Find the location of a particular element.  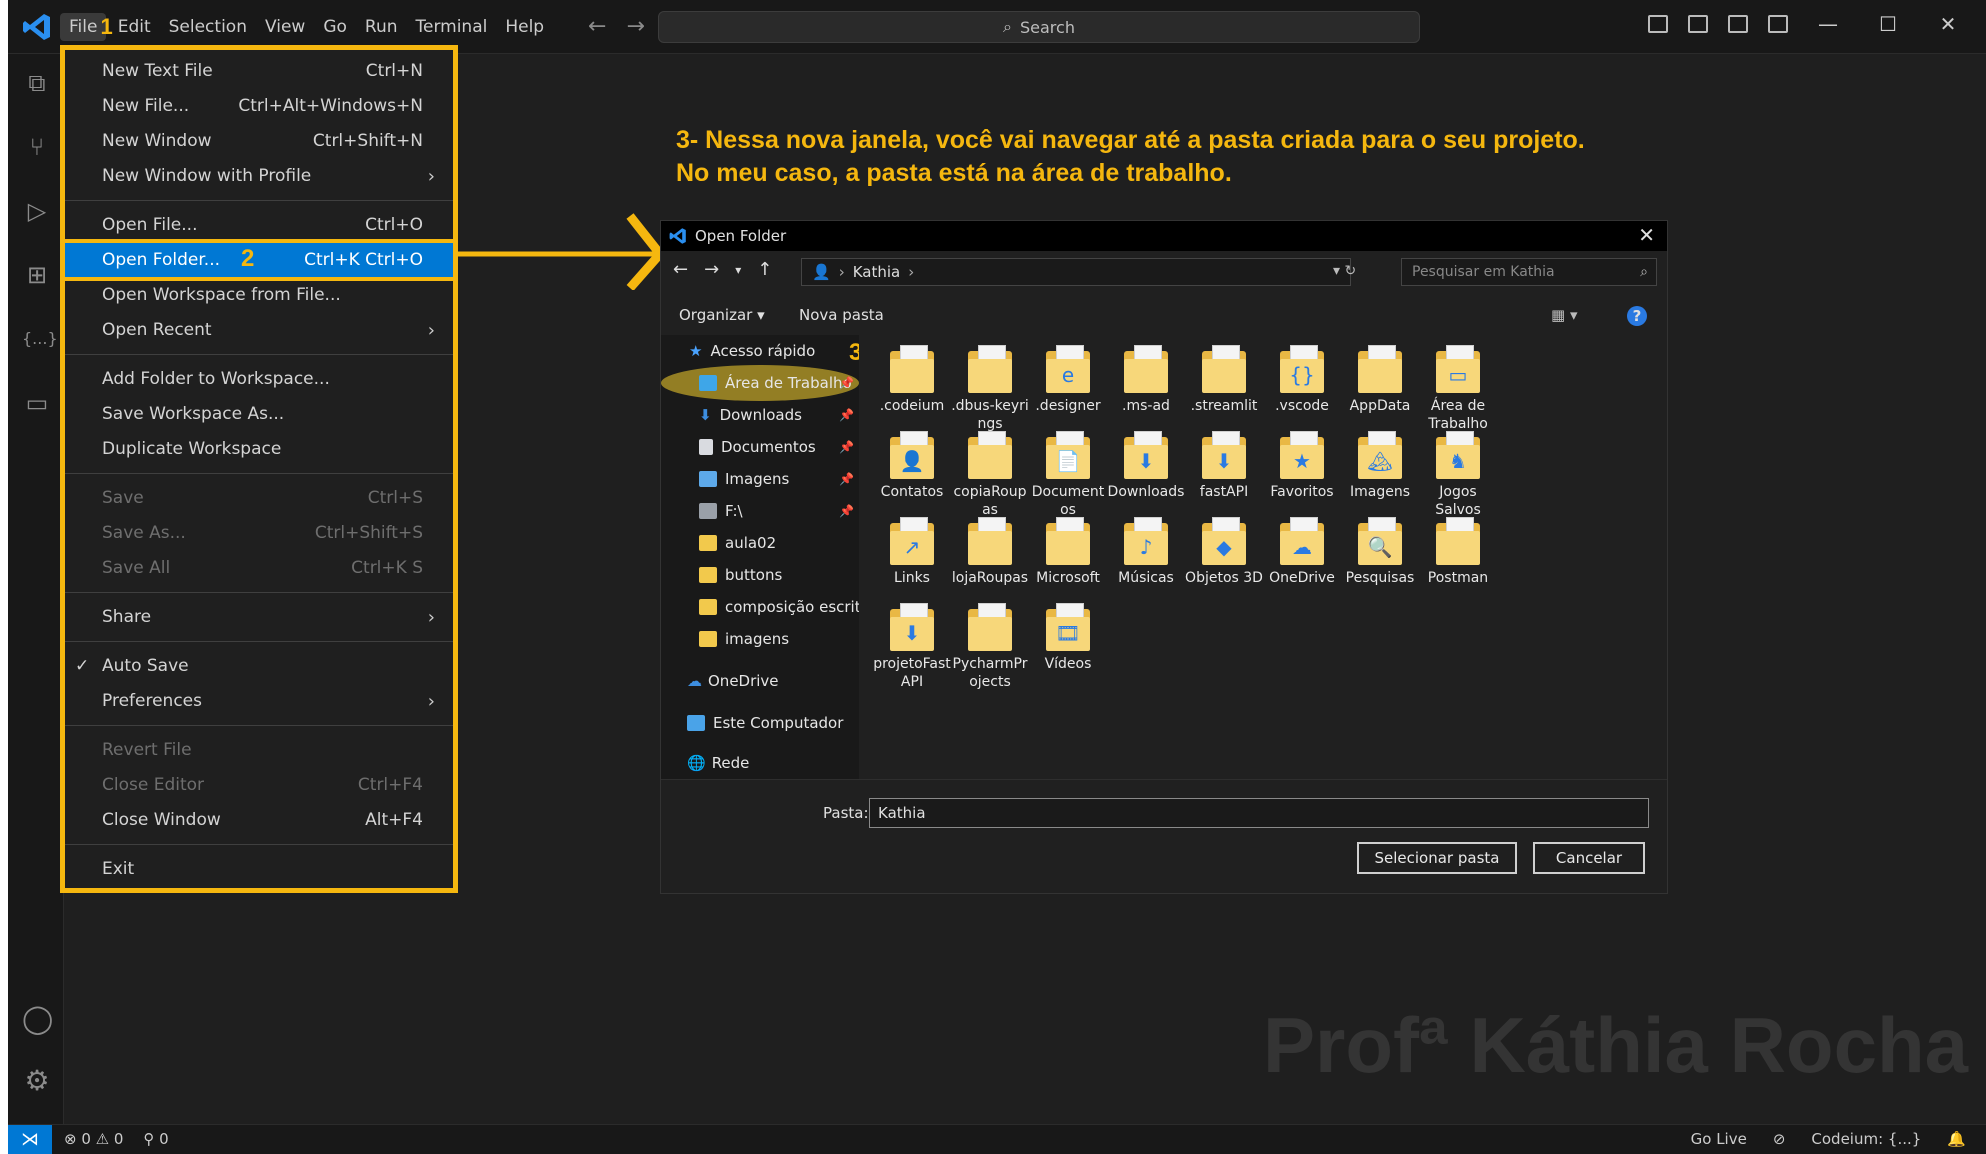

problems-indicator: ⊗ 0 ⚠ 0 is located at coordinates (93, 1139).